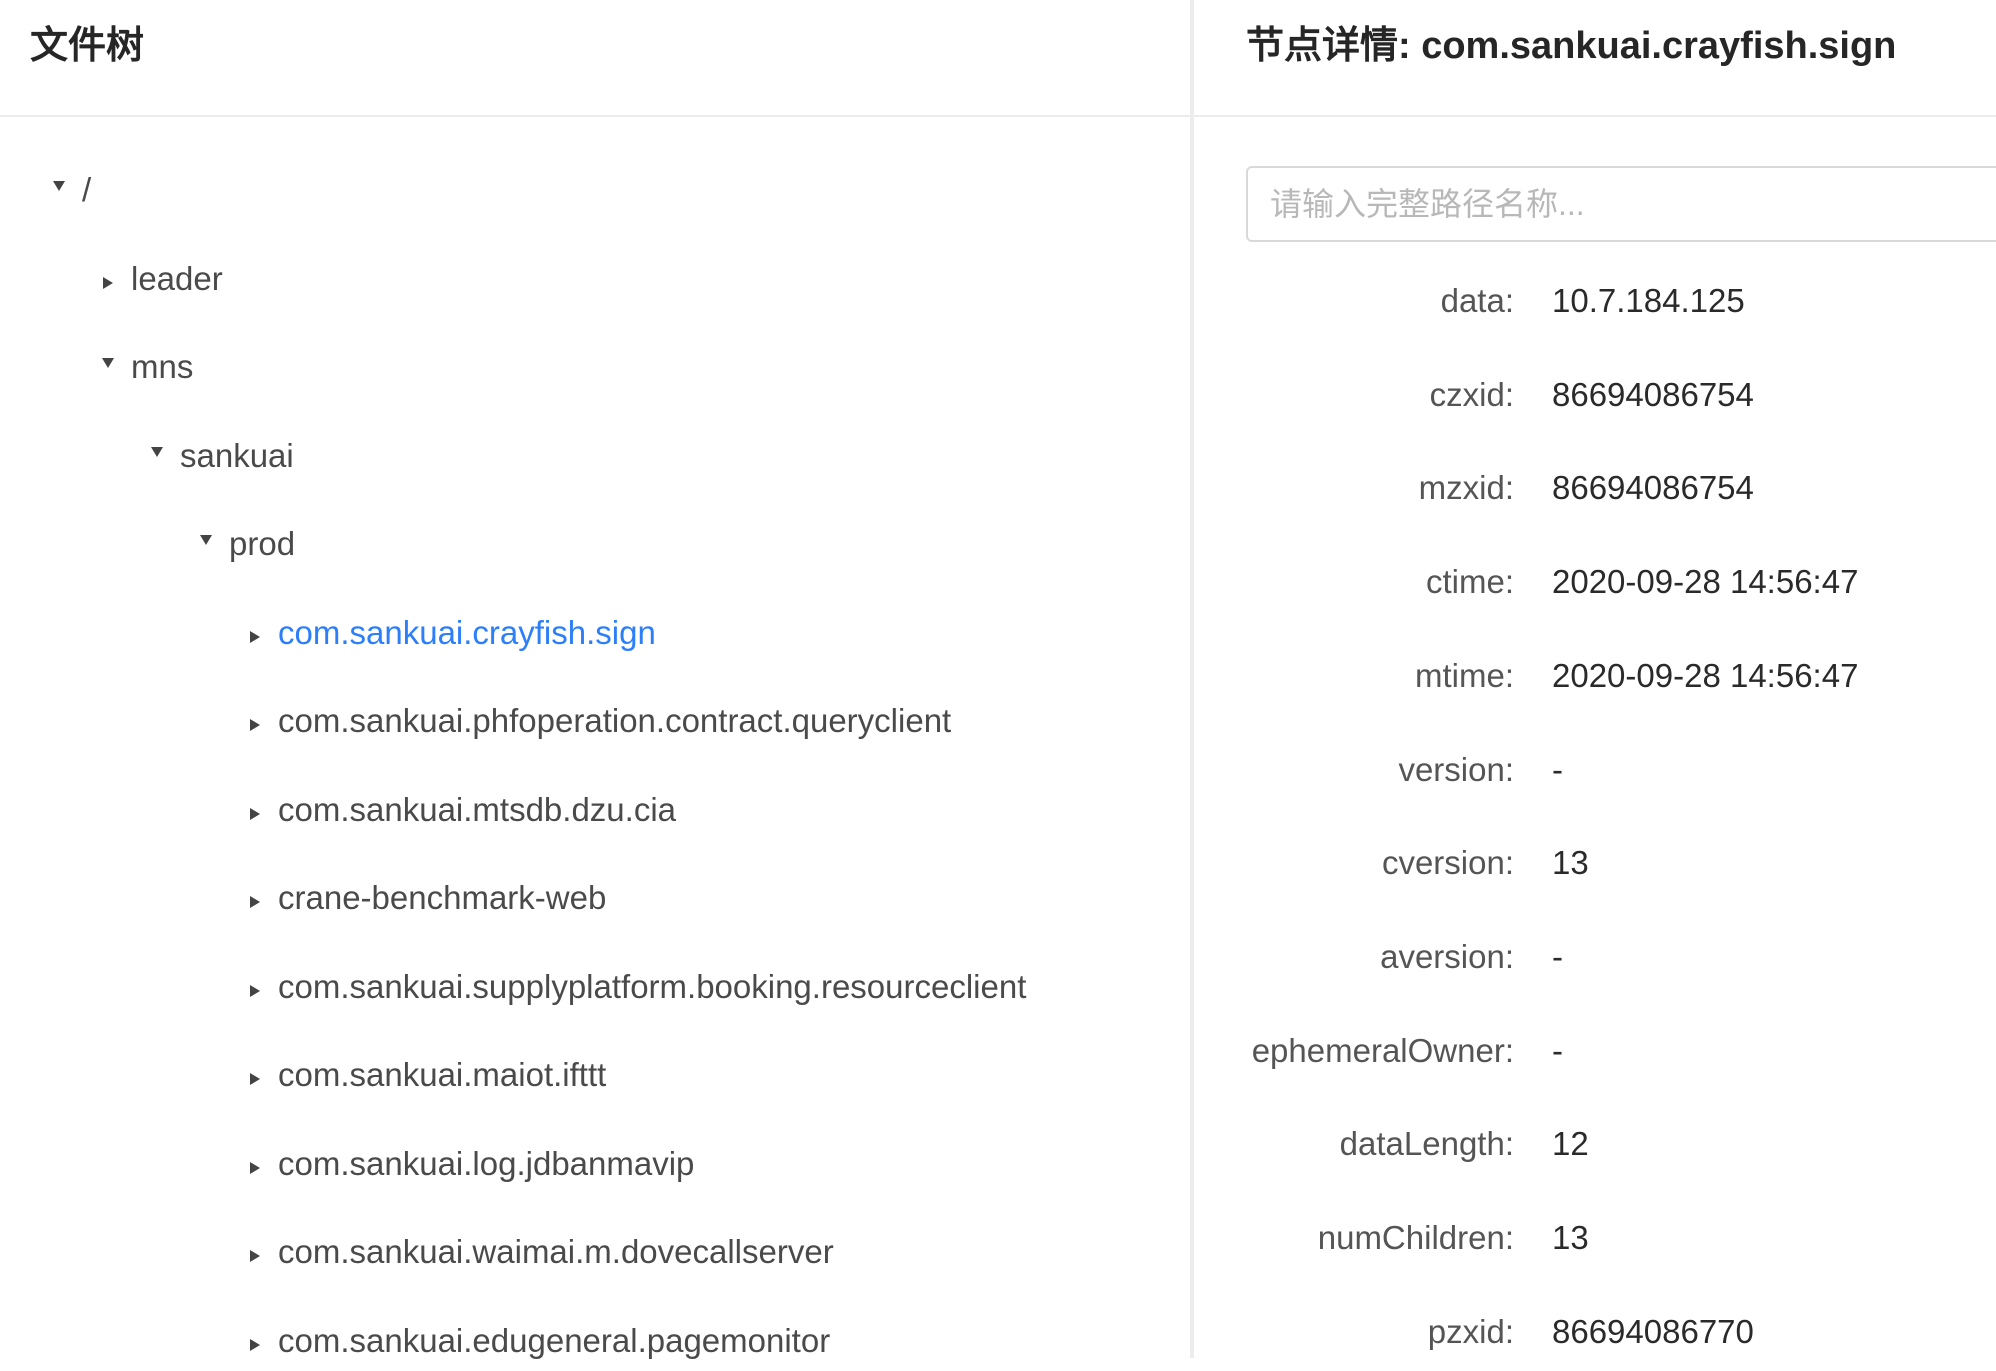 This screenshot has width=1996, height=1371. Describe the element at coordinates (595, 58) in the screenshot. I see `file-tree-header: 文件树` at that location.